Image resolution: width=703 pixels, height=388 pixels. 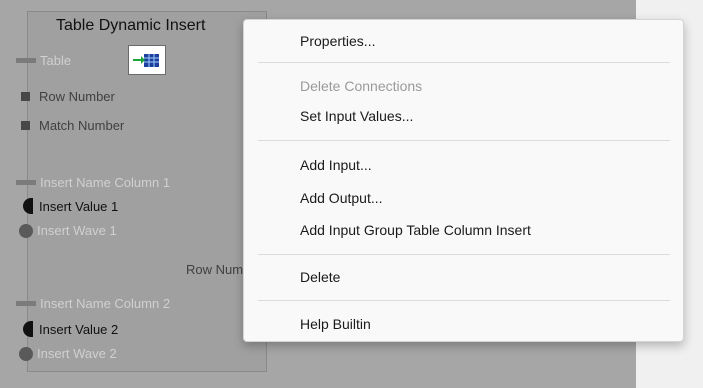 What do you see at coordinates (77, 230) in the screenshot?
I see `port-label: Insert Wave 1` at bounding box center [77, 230].